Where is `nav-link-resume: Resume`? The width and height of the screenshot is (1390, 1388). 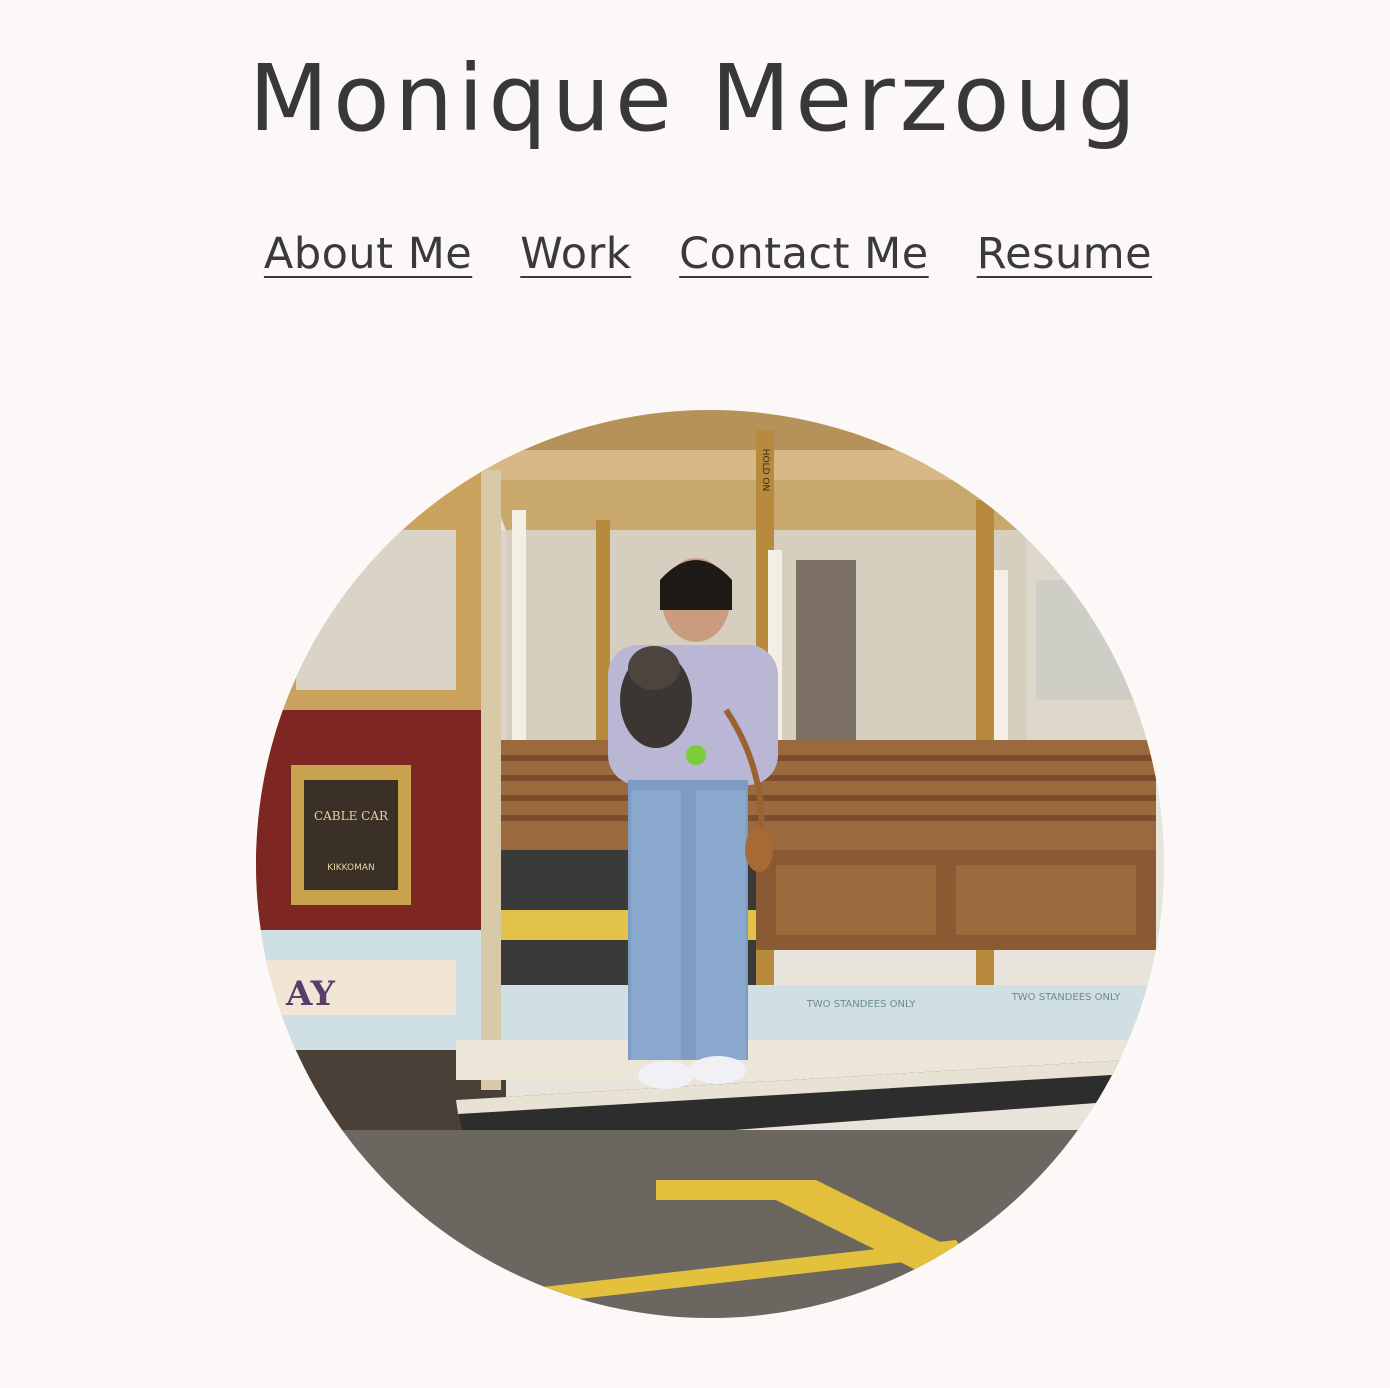 nav-link-resume: Resume is located at coordinates (1064, 254).